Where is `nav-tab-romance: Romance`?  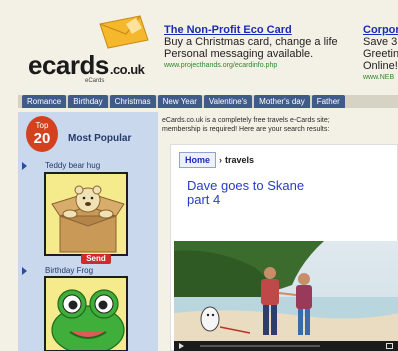
nav-tab-romance: Romance is located at coordinates (44, 101).